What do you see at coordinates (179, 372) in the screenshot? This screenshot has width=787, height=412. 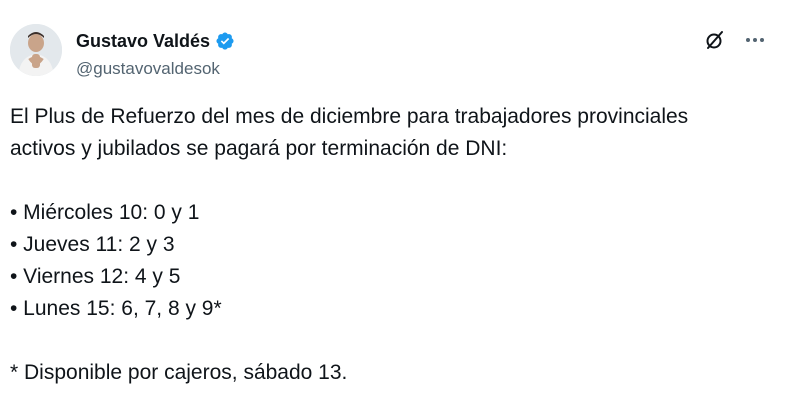 I see `post-footnote: * Disponible por cajeros, sábado 13.` at bounding box center [179, 372].